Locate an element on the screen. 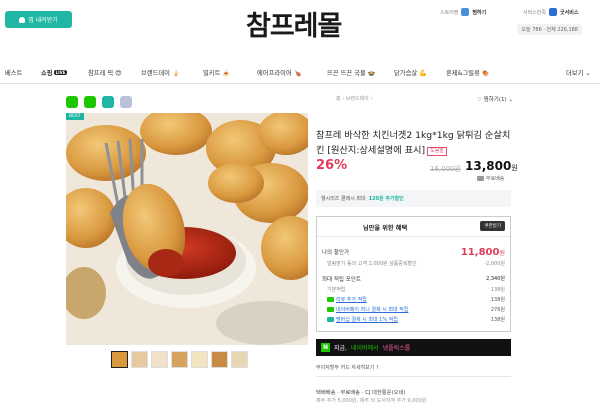 The width and height of the screenshot is (600, 413). live-badge: LIVE is located at coordinates (60, 72).